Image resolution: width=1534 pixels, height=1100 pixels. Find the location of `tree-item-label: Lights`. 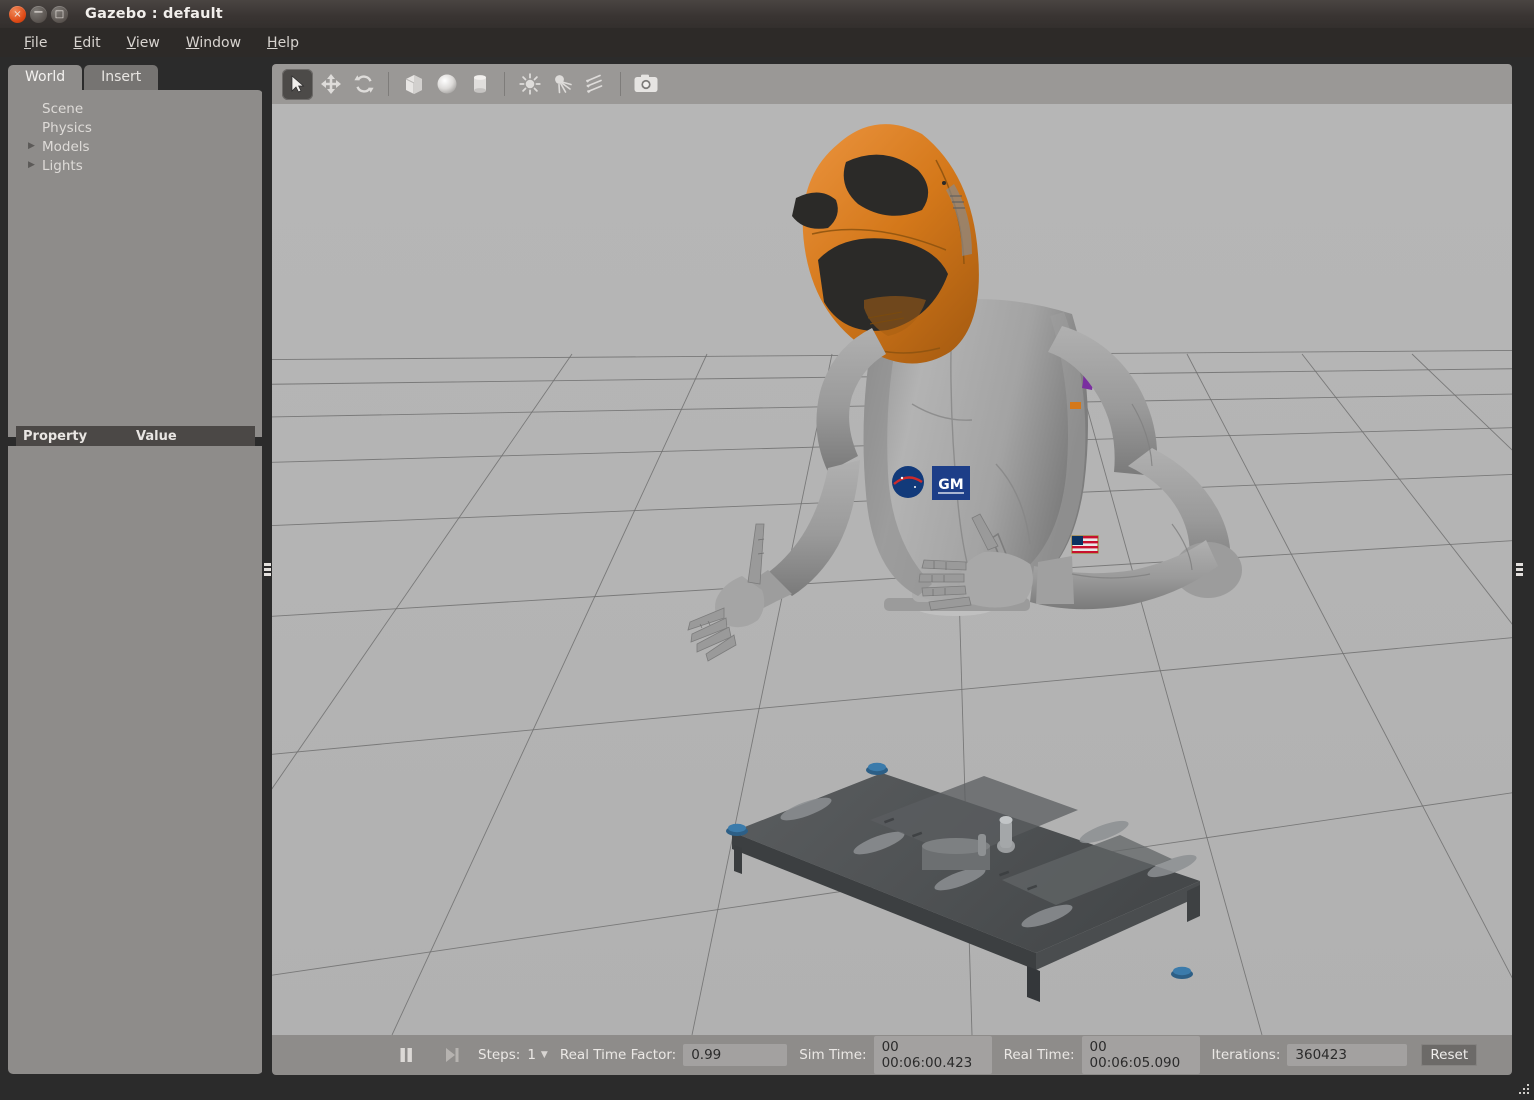

tree-item-label: Lights is located at coordinates (62, 165).